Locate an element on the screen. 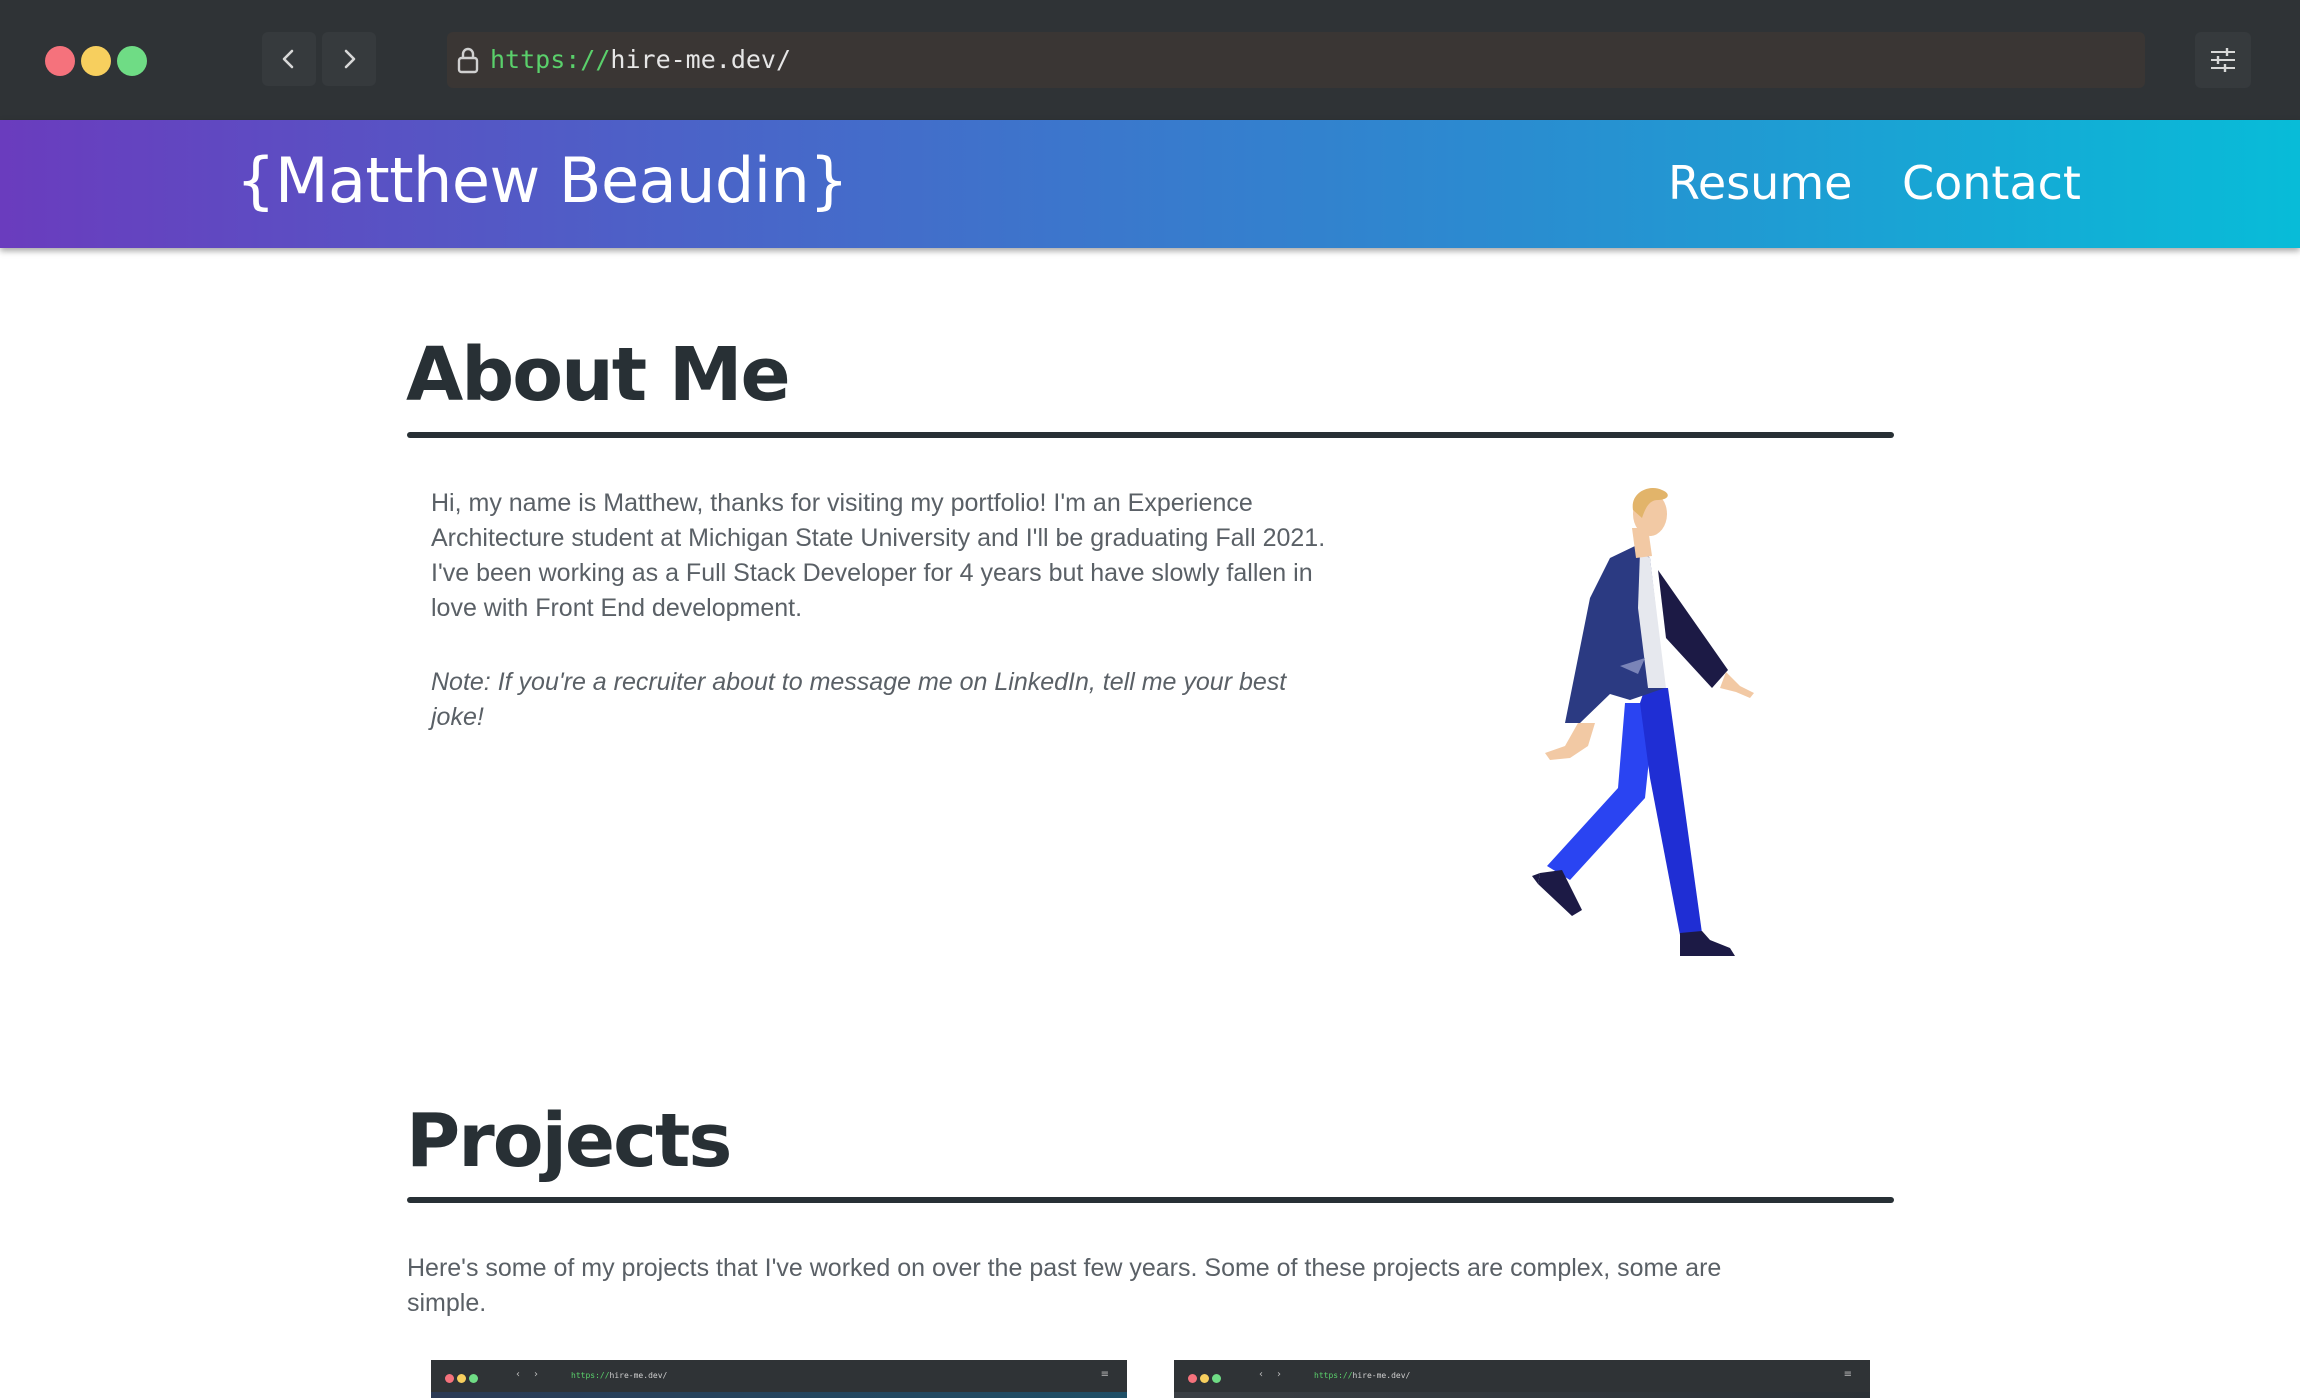 The width and height of the screenshot is (2300, 1398). window-minimize-button is located at coordinates (96, 61).